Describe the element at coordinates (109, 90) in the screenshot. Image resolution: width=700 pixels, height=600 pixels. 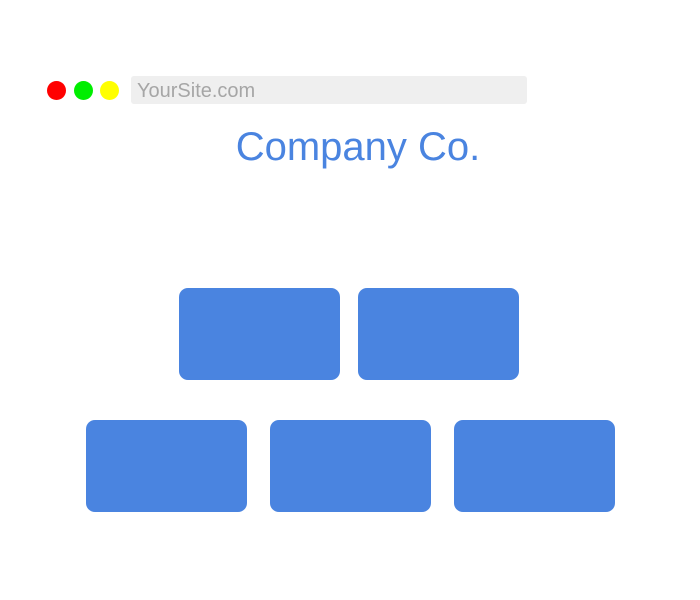
I see `maximize-dot-icon` at that location.